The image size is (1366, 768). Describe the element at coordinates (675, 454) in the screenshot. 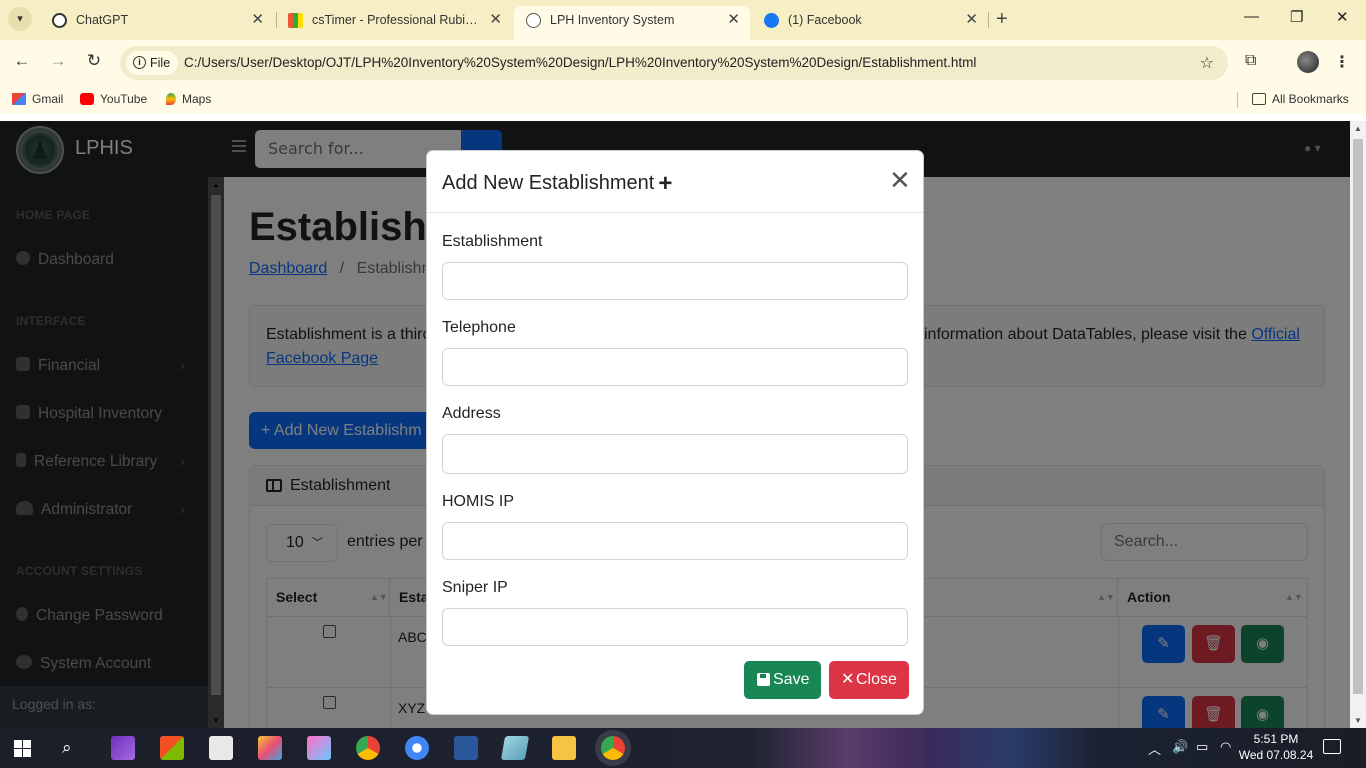

I see `address-input` at that location.